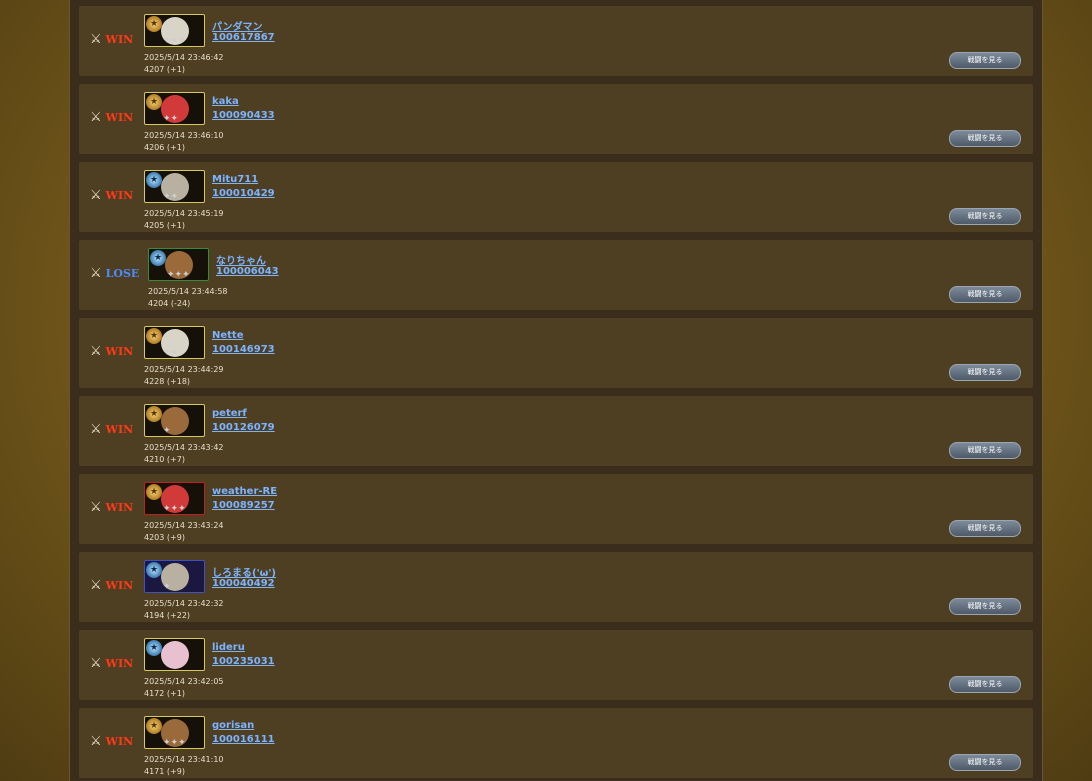 The width and height of the screenshot is (1092, 781). Describe the element at coordinates (228, 647) in the screenshot. I see `opponent-name-link: lideru` at that location.